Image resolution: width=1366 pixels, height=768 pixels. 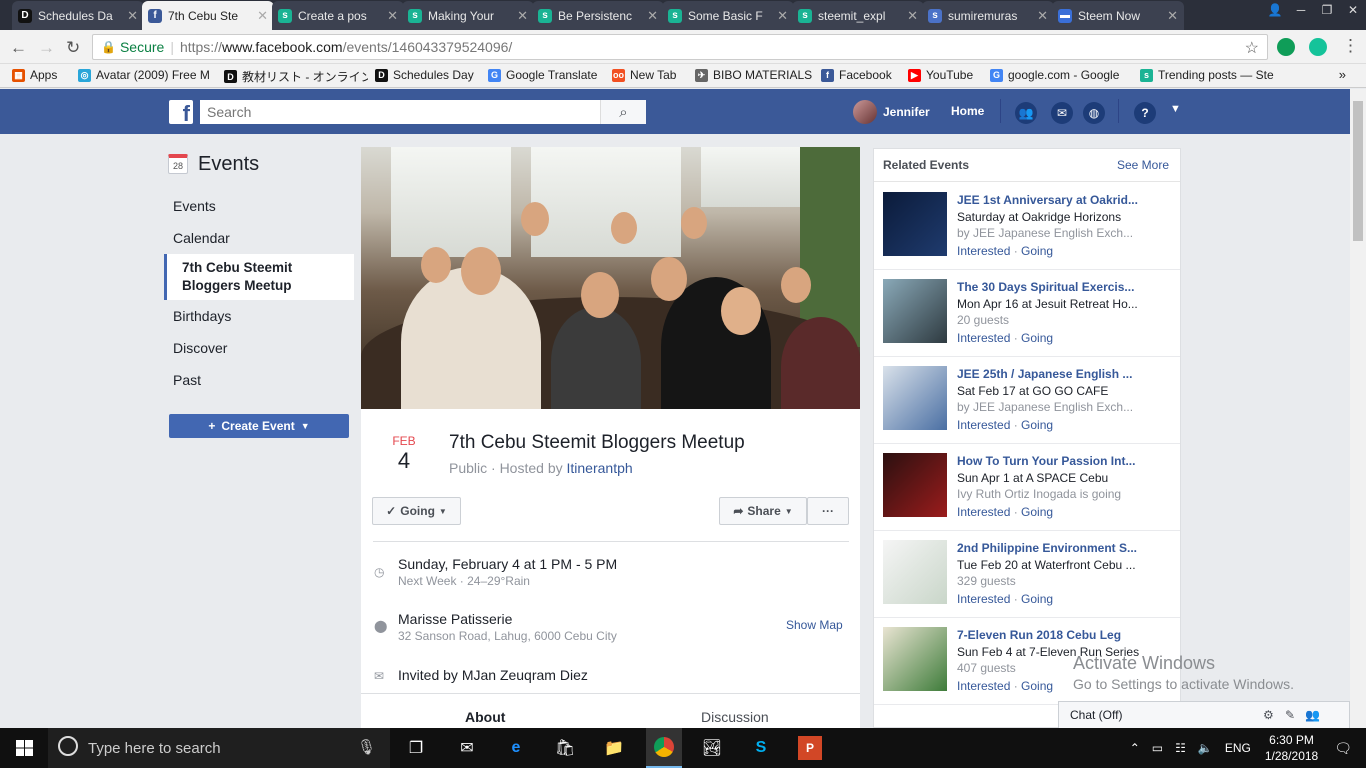 What do you see at coordinates (712, 748) in the screenshot?
I see `photos-icon: 🏞` at bounding box center [712, 748].